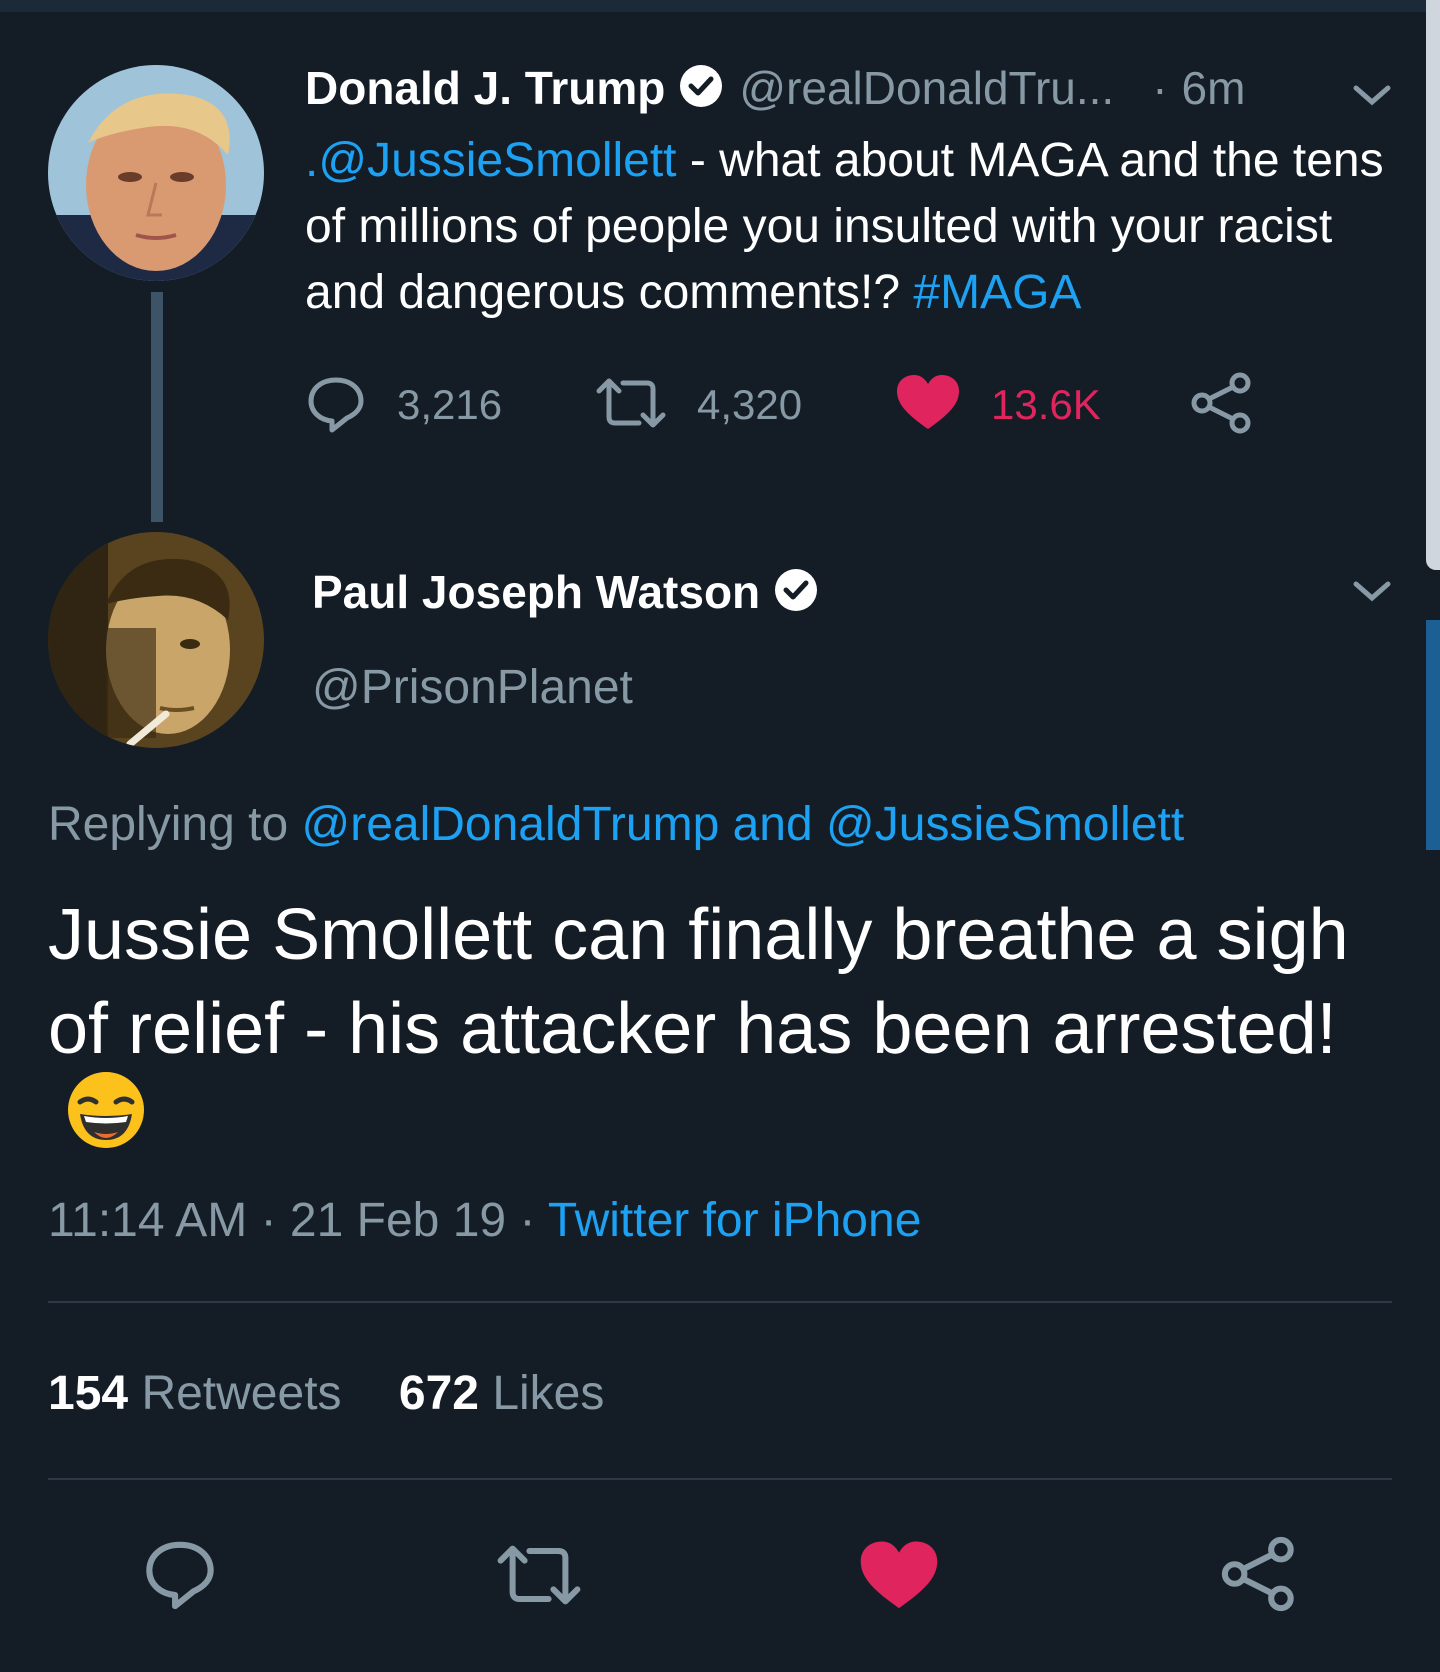 The width and height of the screenshot is (1440, 1672). I want to click on thread-connector, so click(157, 407).